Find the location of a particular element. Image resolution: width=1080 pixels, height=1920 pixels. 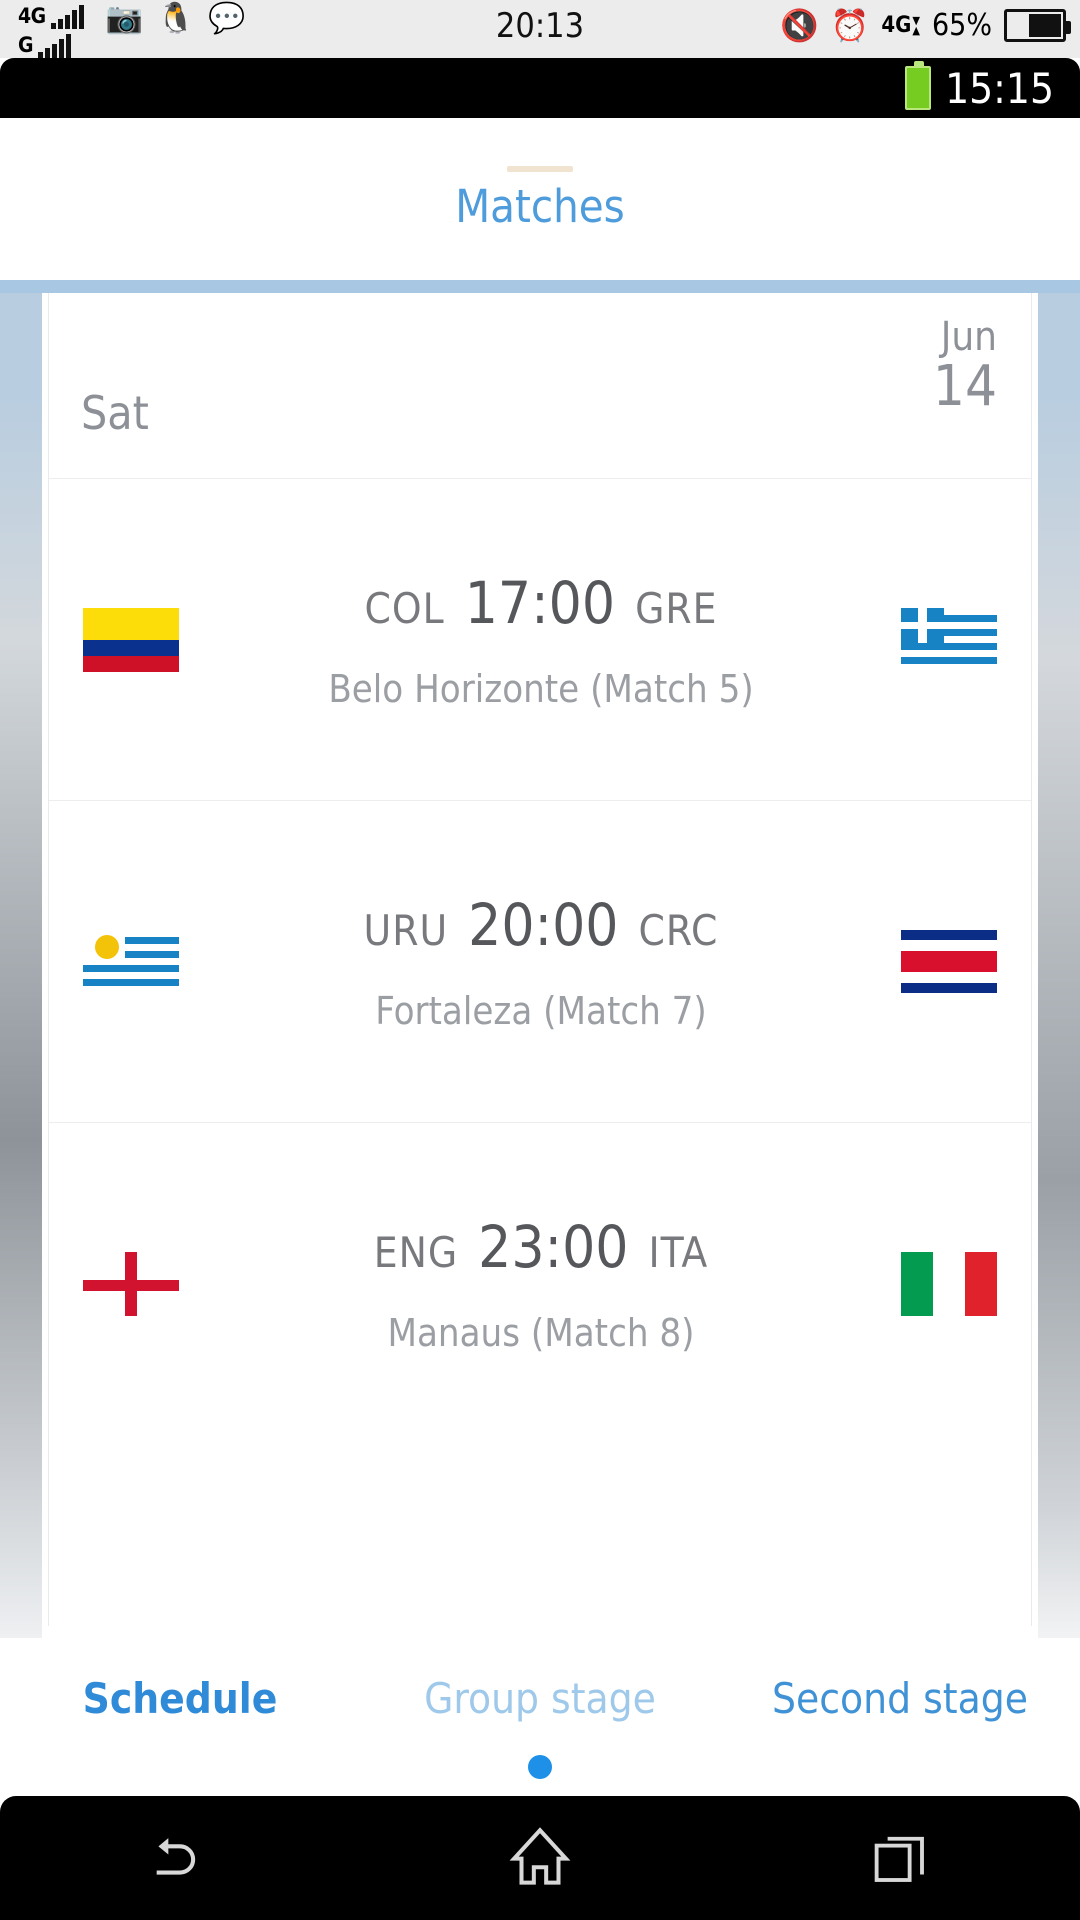

match-score-line: COL 17:00 GRE is located at coordinates (541, 603).